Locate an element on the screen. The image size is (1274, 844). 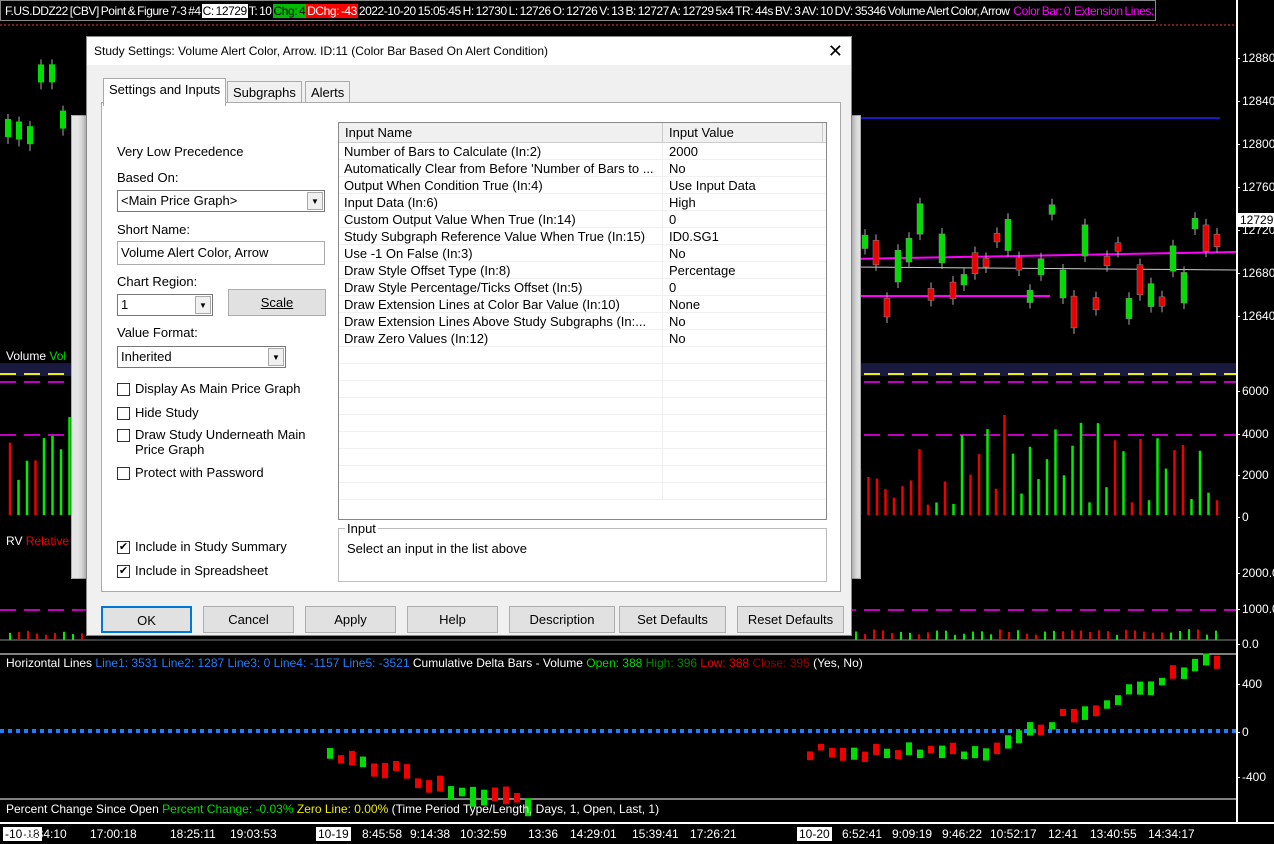
checkbox-label: Display As Main Price Graph is located at coordinates (218, 388).